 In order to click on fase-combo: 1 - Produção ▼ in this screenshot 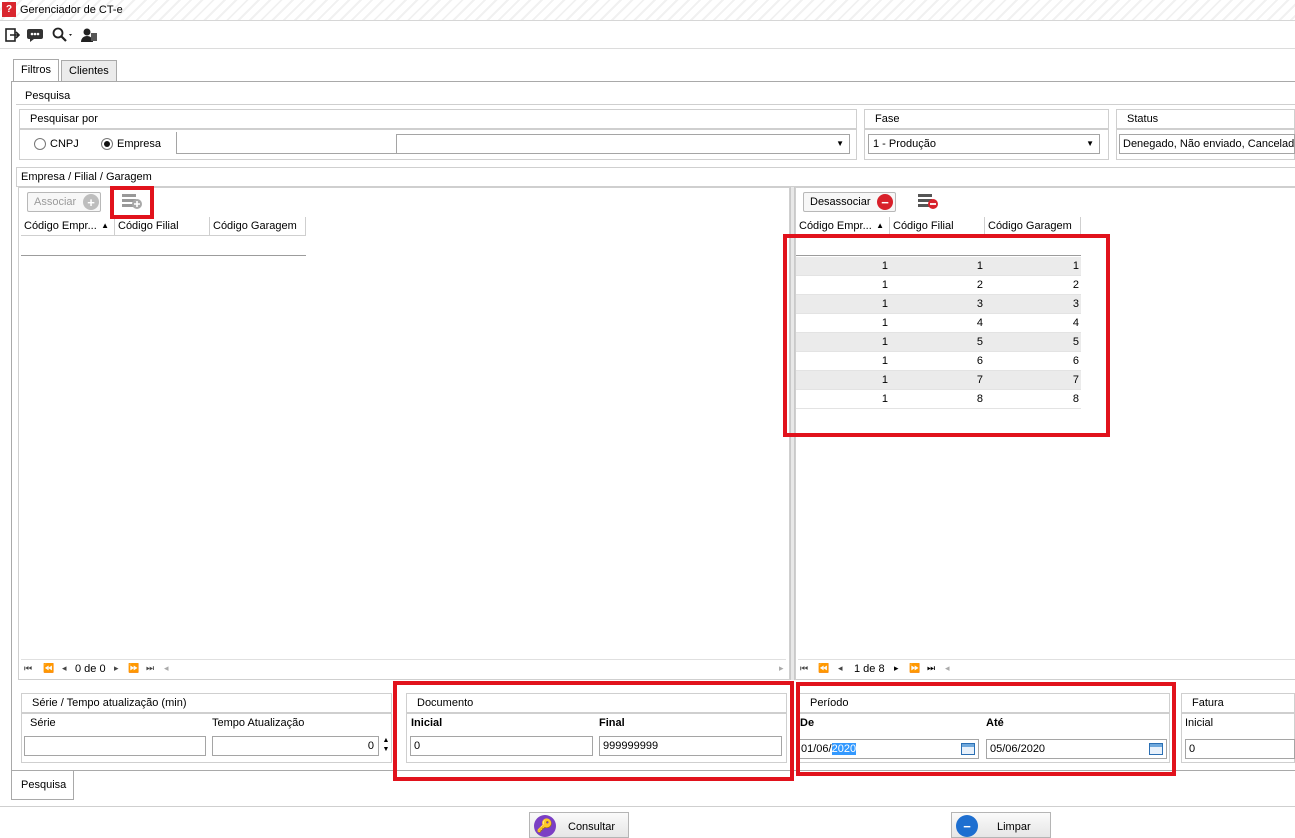, I will do `click(984, 144)`.